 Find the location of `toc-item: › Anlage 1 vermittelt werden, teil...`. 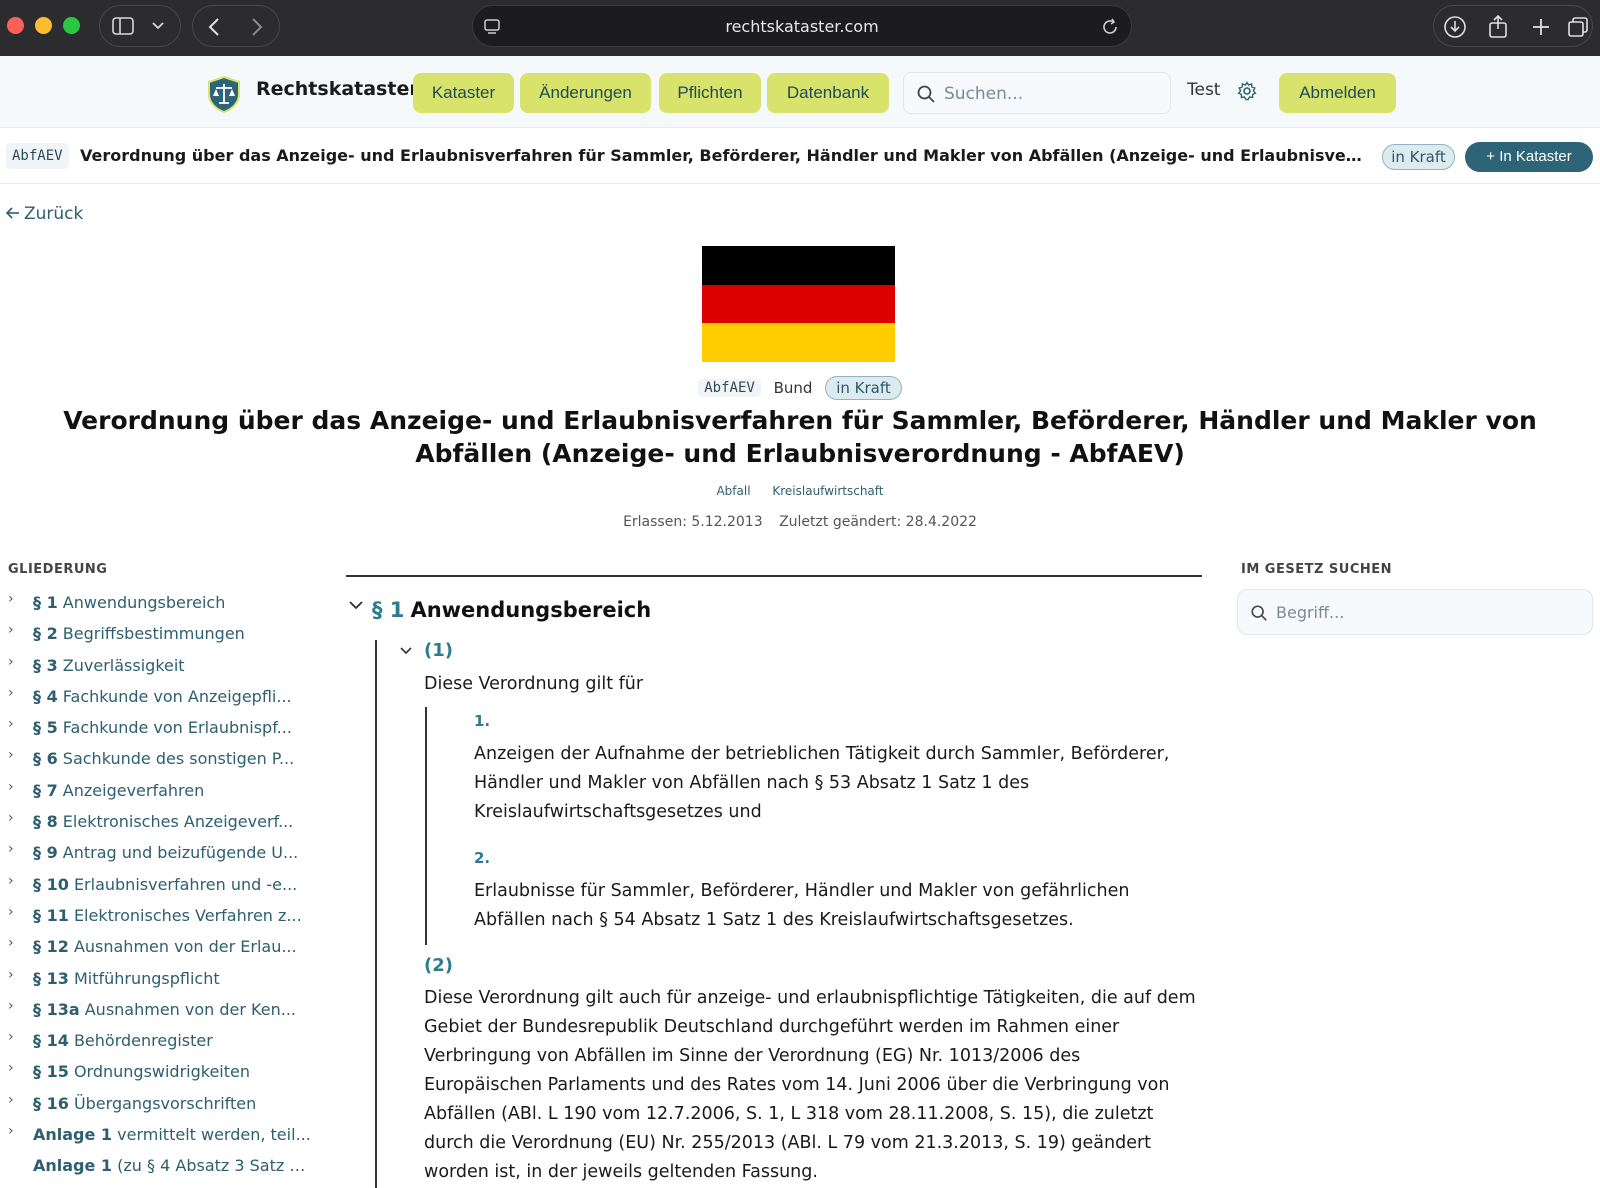

toc-item: › Anlage 1 vermittelt werden, teil... is located at coordinates (159, 1133).